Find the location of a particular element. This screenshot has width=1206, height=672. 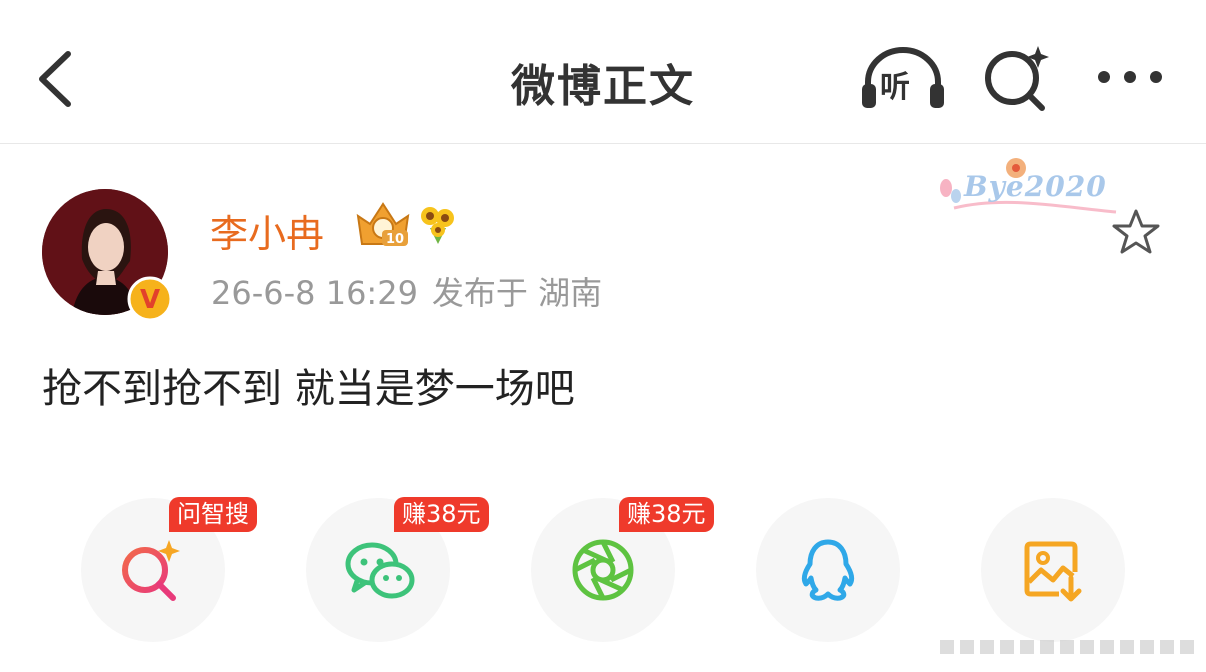

author-name: 李小冉 is located at coordinates (267, 230).